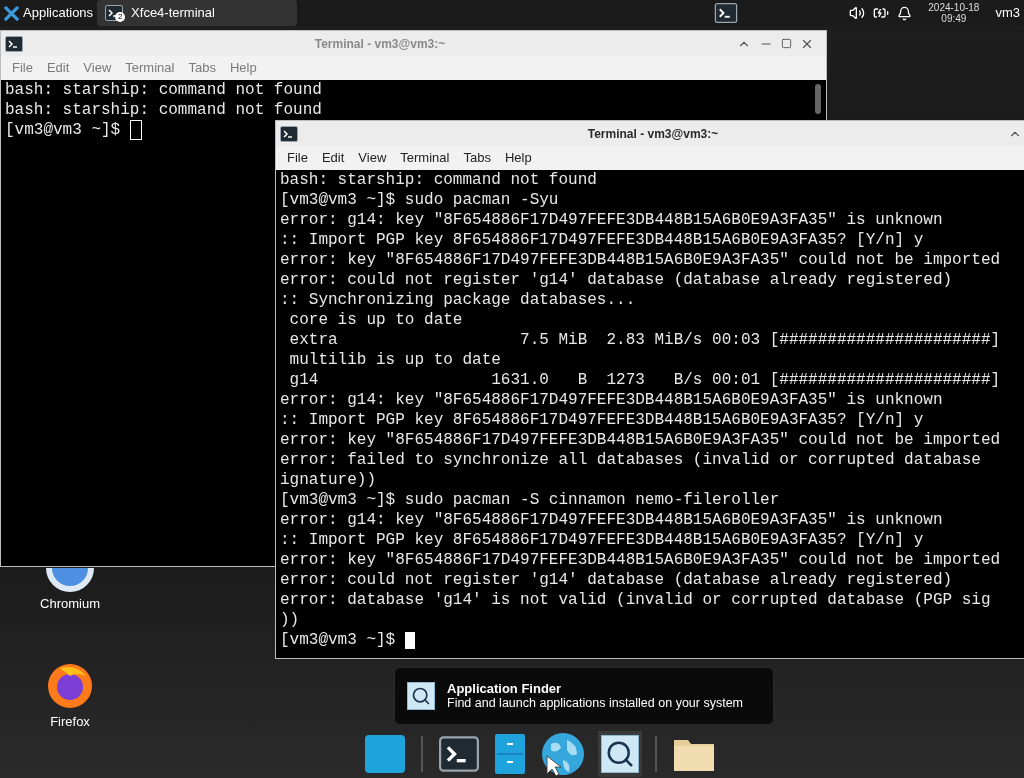  What do you see at coordinates (645, 380) in the screenshot?
I see `terminal-line: g14 1631.0 B 1273 B/s 00:01 [######################]` at bounding box center [645, 380].